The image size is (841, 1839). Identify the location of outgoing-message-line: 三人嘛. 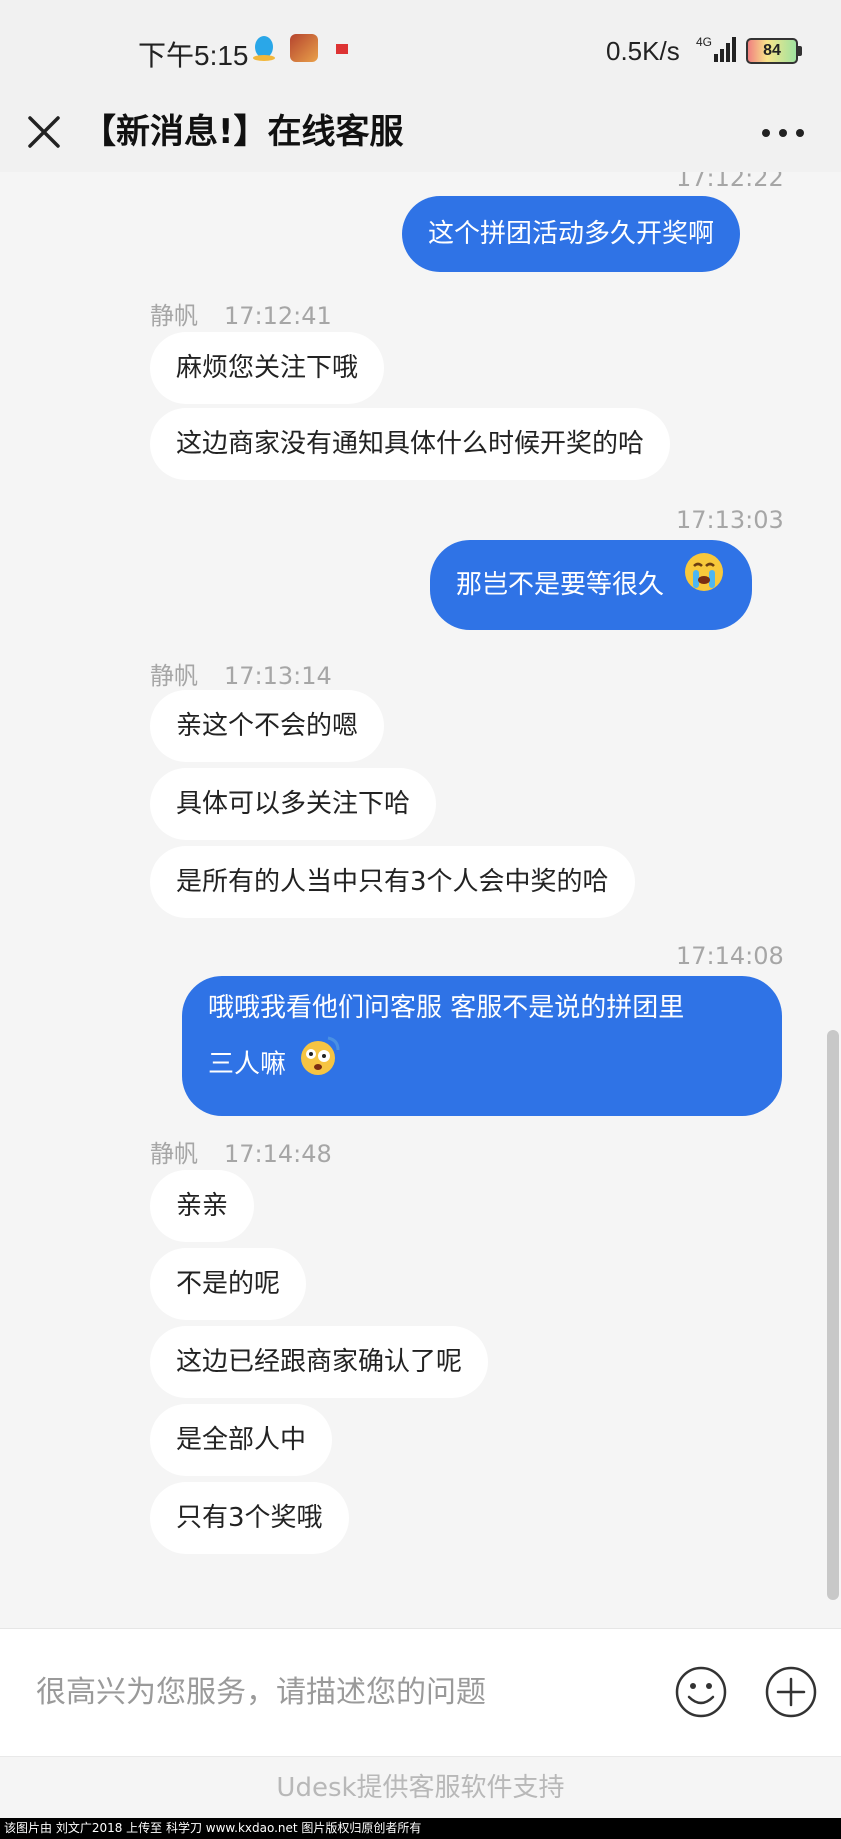
(482, 1065).